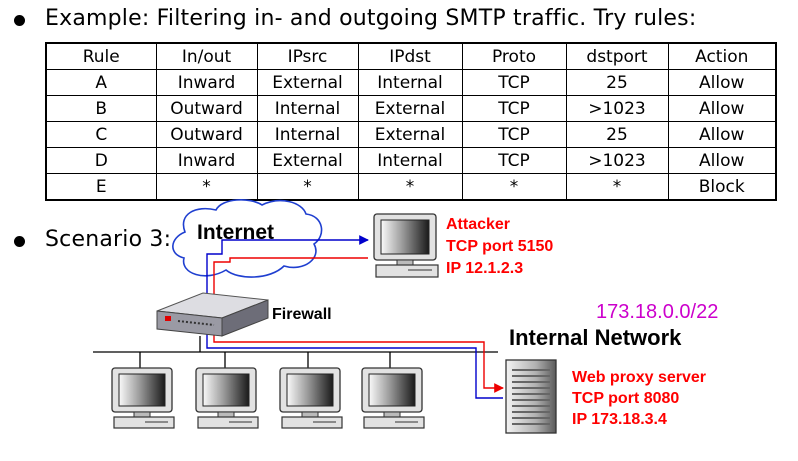  Describe the element at coordinates (619, 419) in the screenshot. I see `proxy-ip-label: IP 173.18.3.4` at that location.